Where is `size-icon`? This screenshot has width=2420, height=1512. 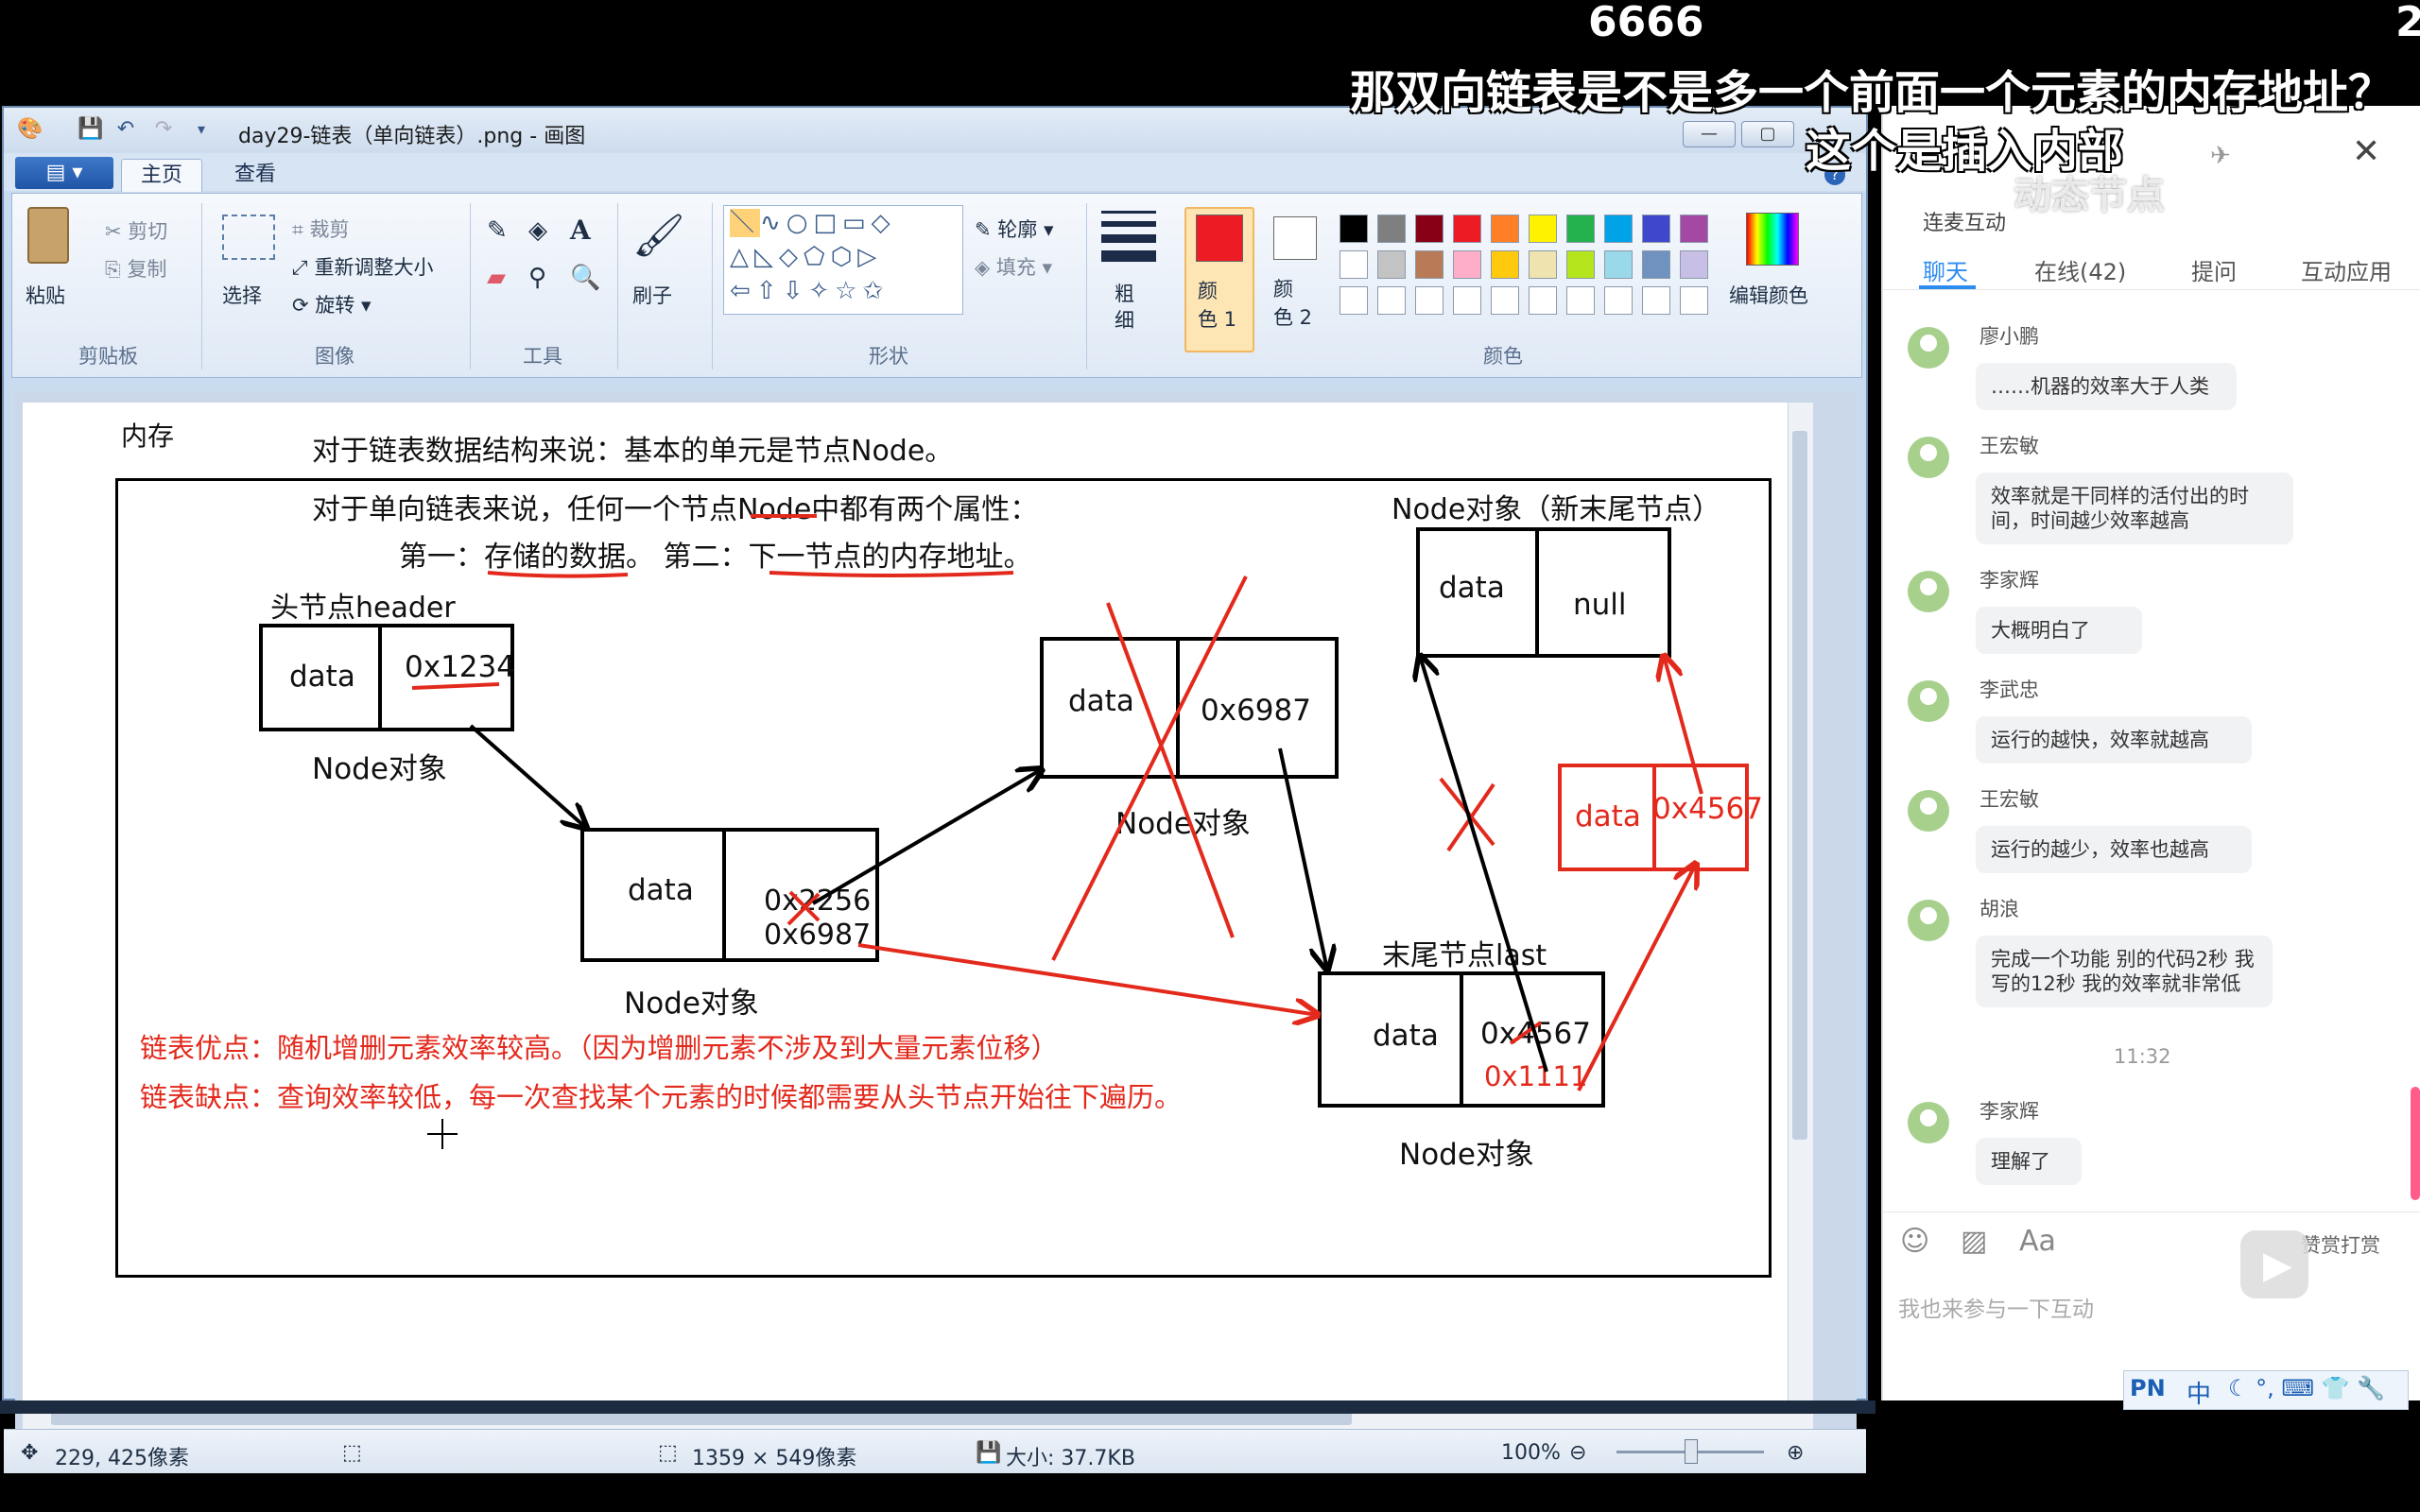 size-icon is located at coordinates (1128, 236).